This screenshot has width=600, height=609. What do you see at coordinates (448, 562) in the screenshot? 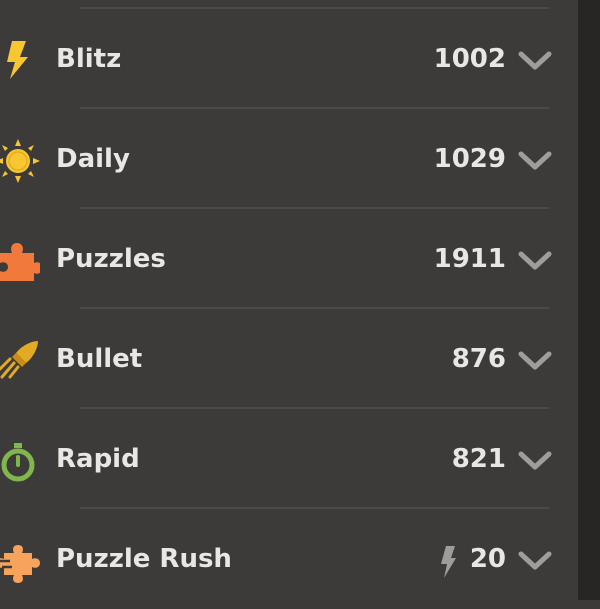
I see `bolt-icon` at bounding box center [448, 562].